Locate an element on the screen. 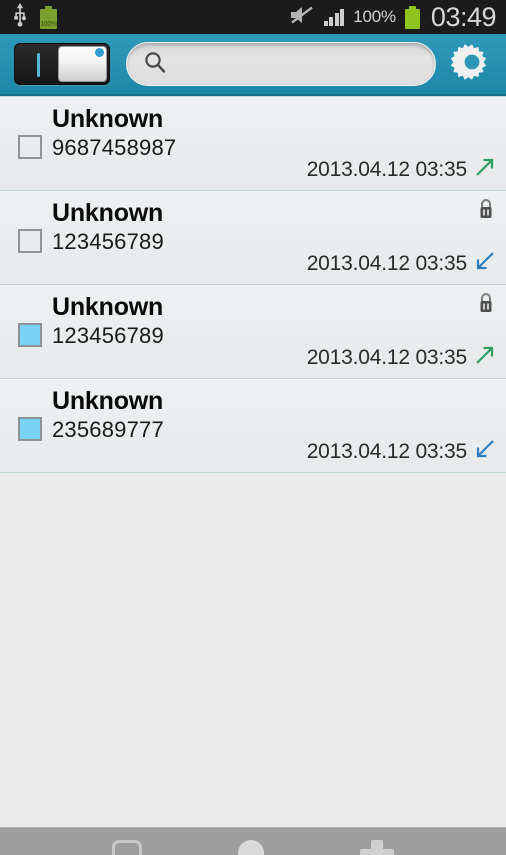 The height and width of the screenshot is (855, 506). battery-charging-icon: 100% is located at coordinates (48, 17).